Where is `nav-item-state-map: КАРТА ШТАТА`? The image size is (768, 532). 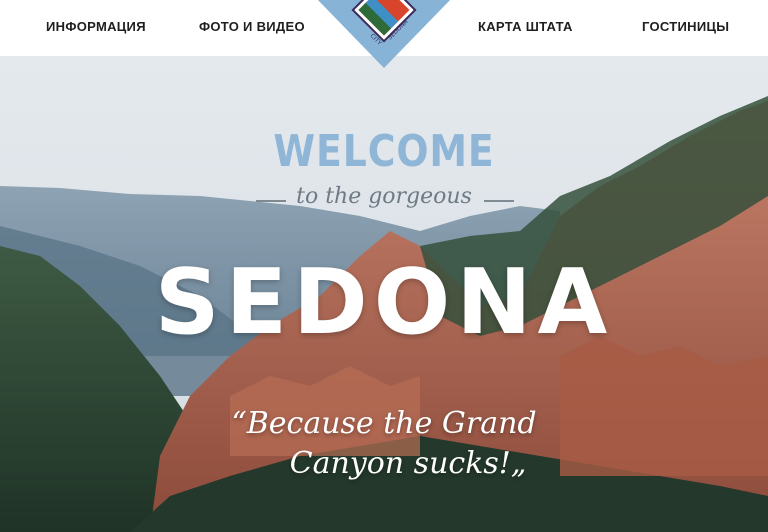
nav-item-state-map: КАРТА ШТАТА is located at coordinates (525, 26).